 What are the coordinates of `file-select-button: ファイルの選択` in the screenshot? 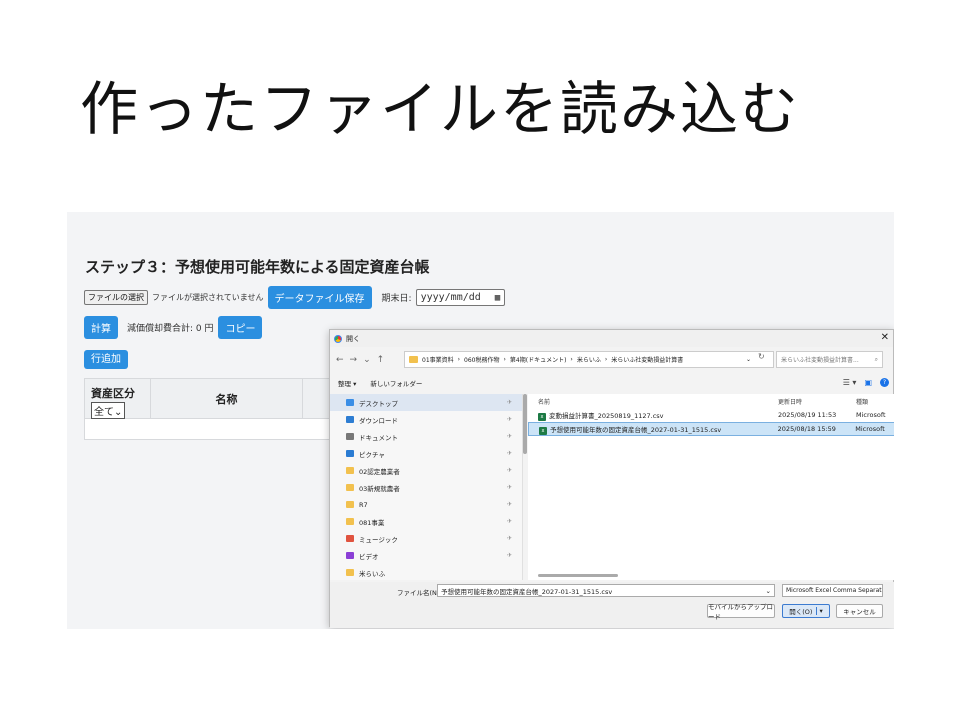 It's located at (116, 297).